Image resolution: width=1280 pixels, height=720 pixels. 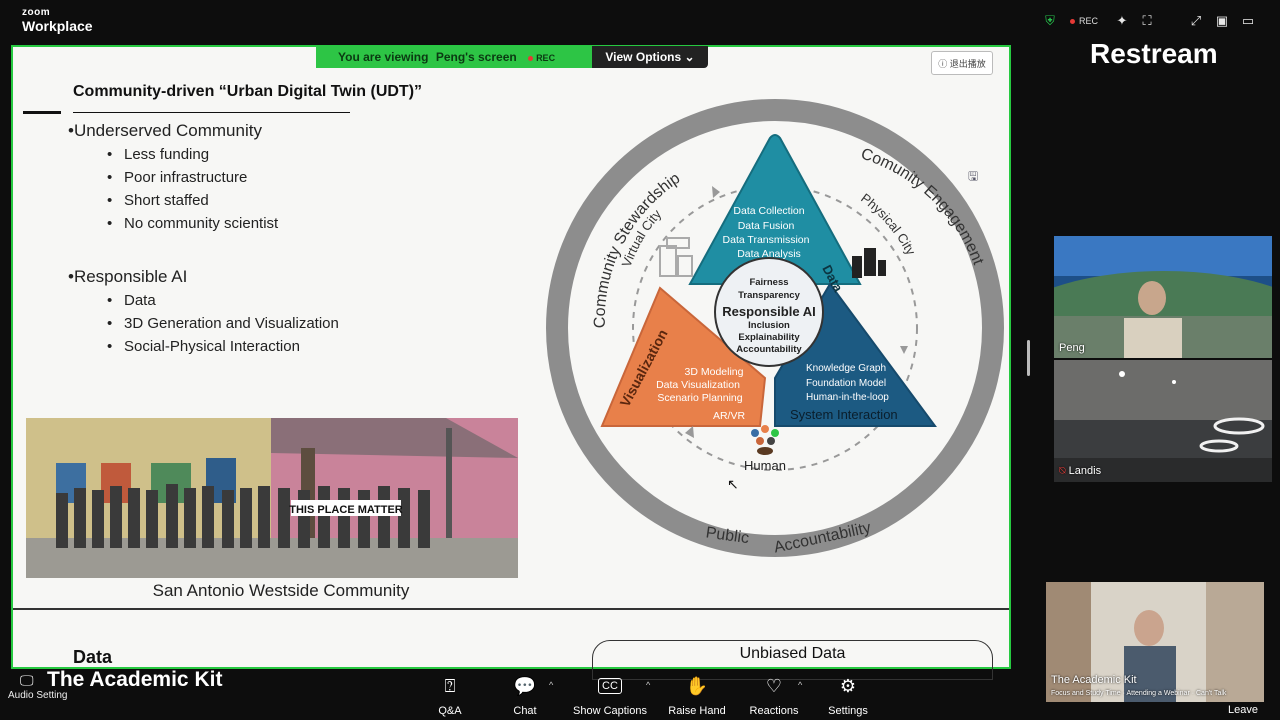 What do you see at coordinates (697, 686) in the screenshot?
I see `hand-icon: ✋` at bounding box center [697, 686].